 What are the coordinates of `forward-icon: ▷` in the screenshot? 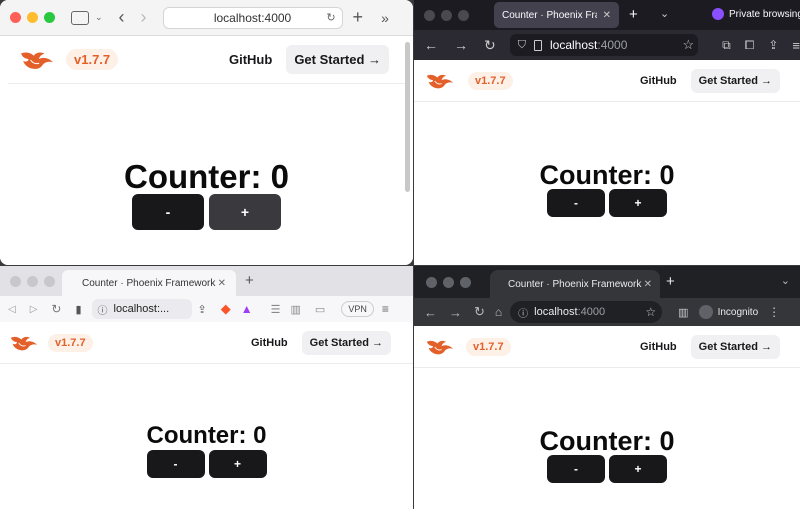 It's located at (34, 309).